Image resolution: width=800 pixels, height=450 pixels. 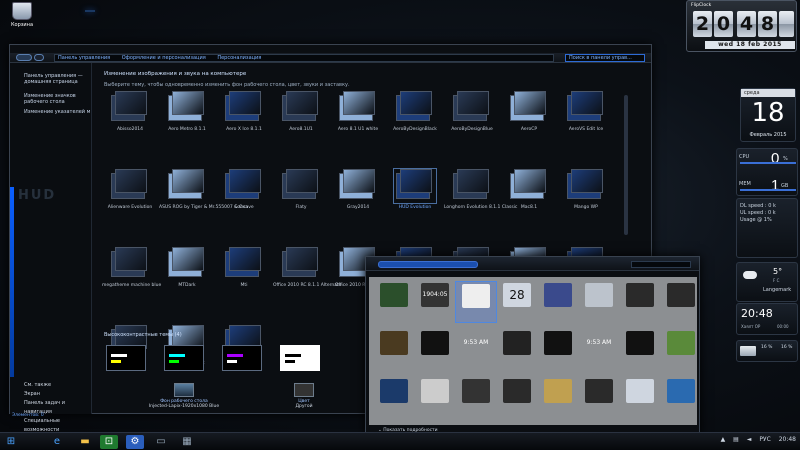 What do you see at coordinates (400, 441) in the screenshot?
I see `taskbar: ⊞ e ▬ ⊡ ⚙ ▭ ▦ ▲ ▤ ◄ РУС 20:48` at bounding box center [400, 441].